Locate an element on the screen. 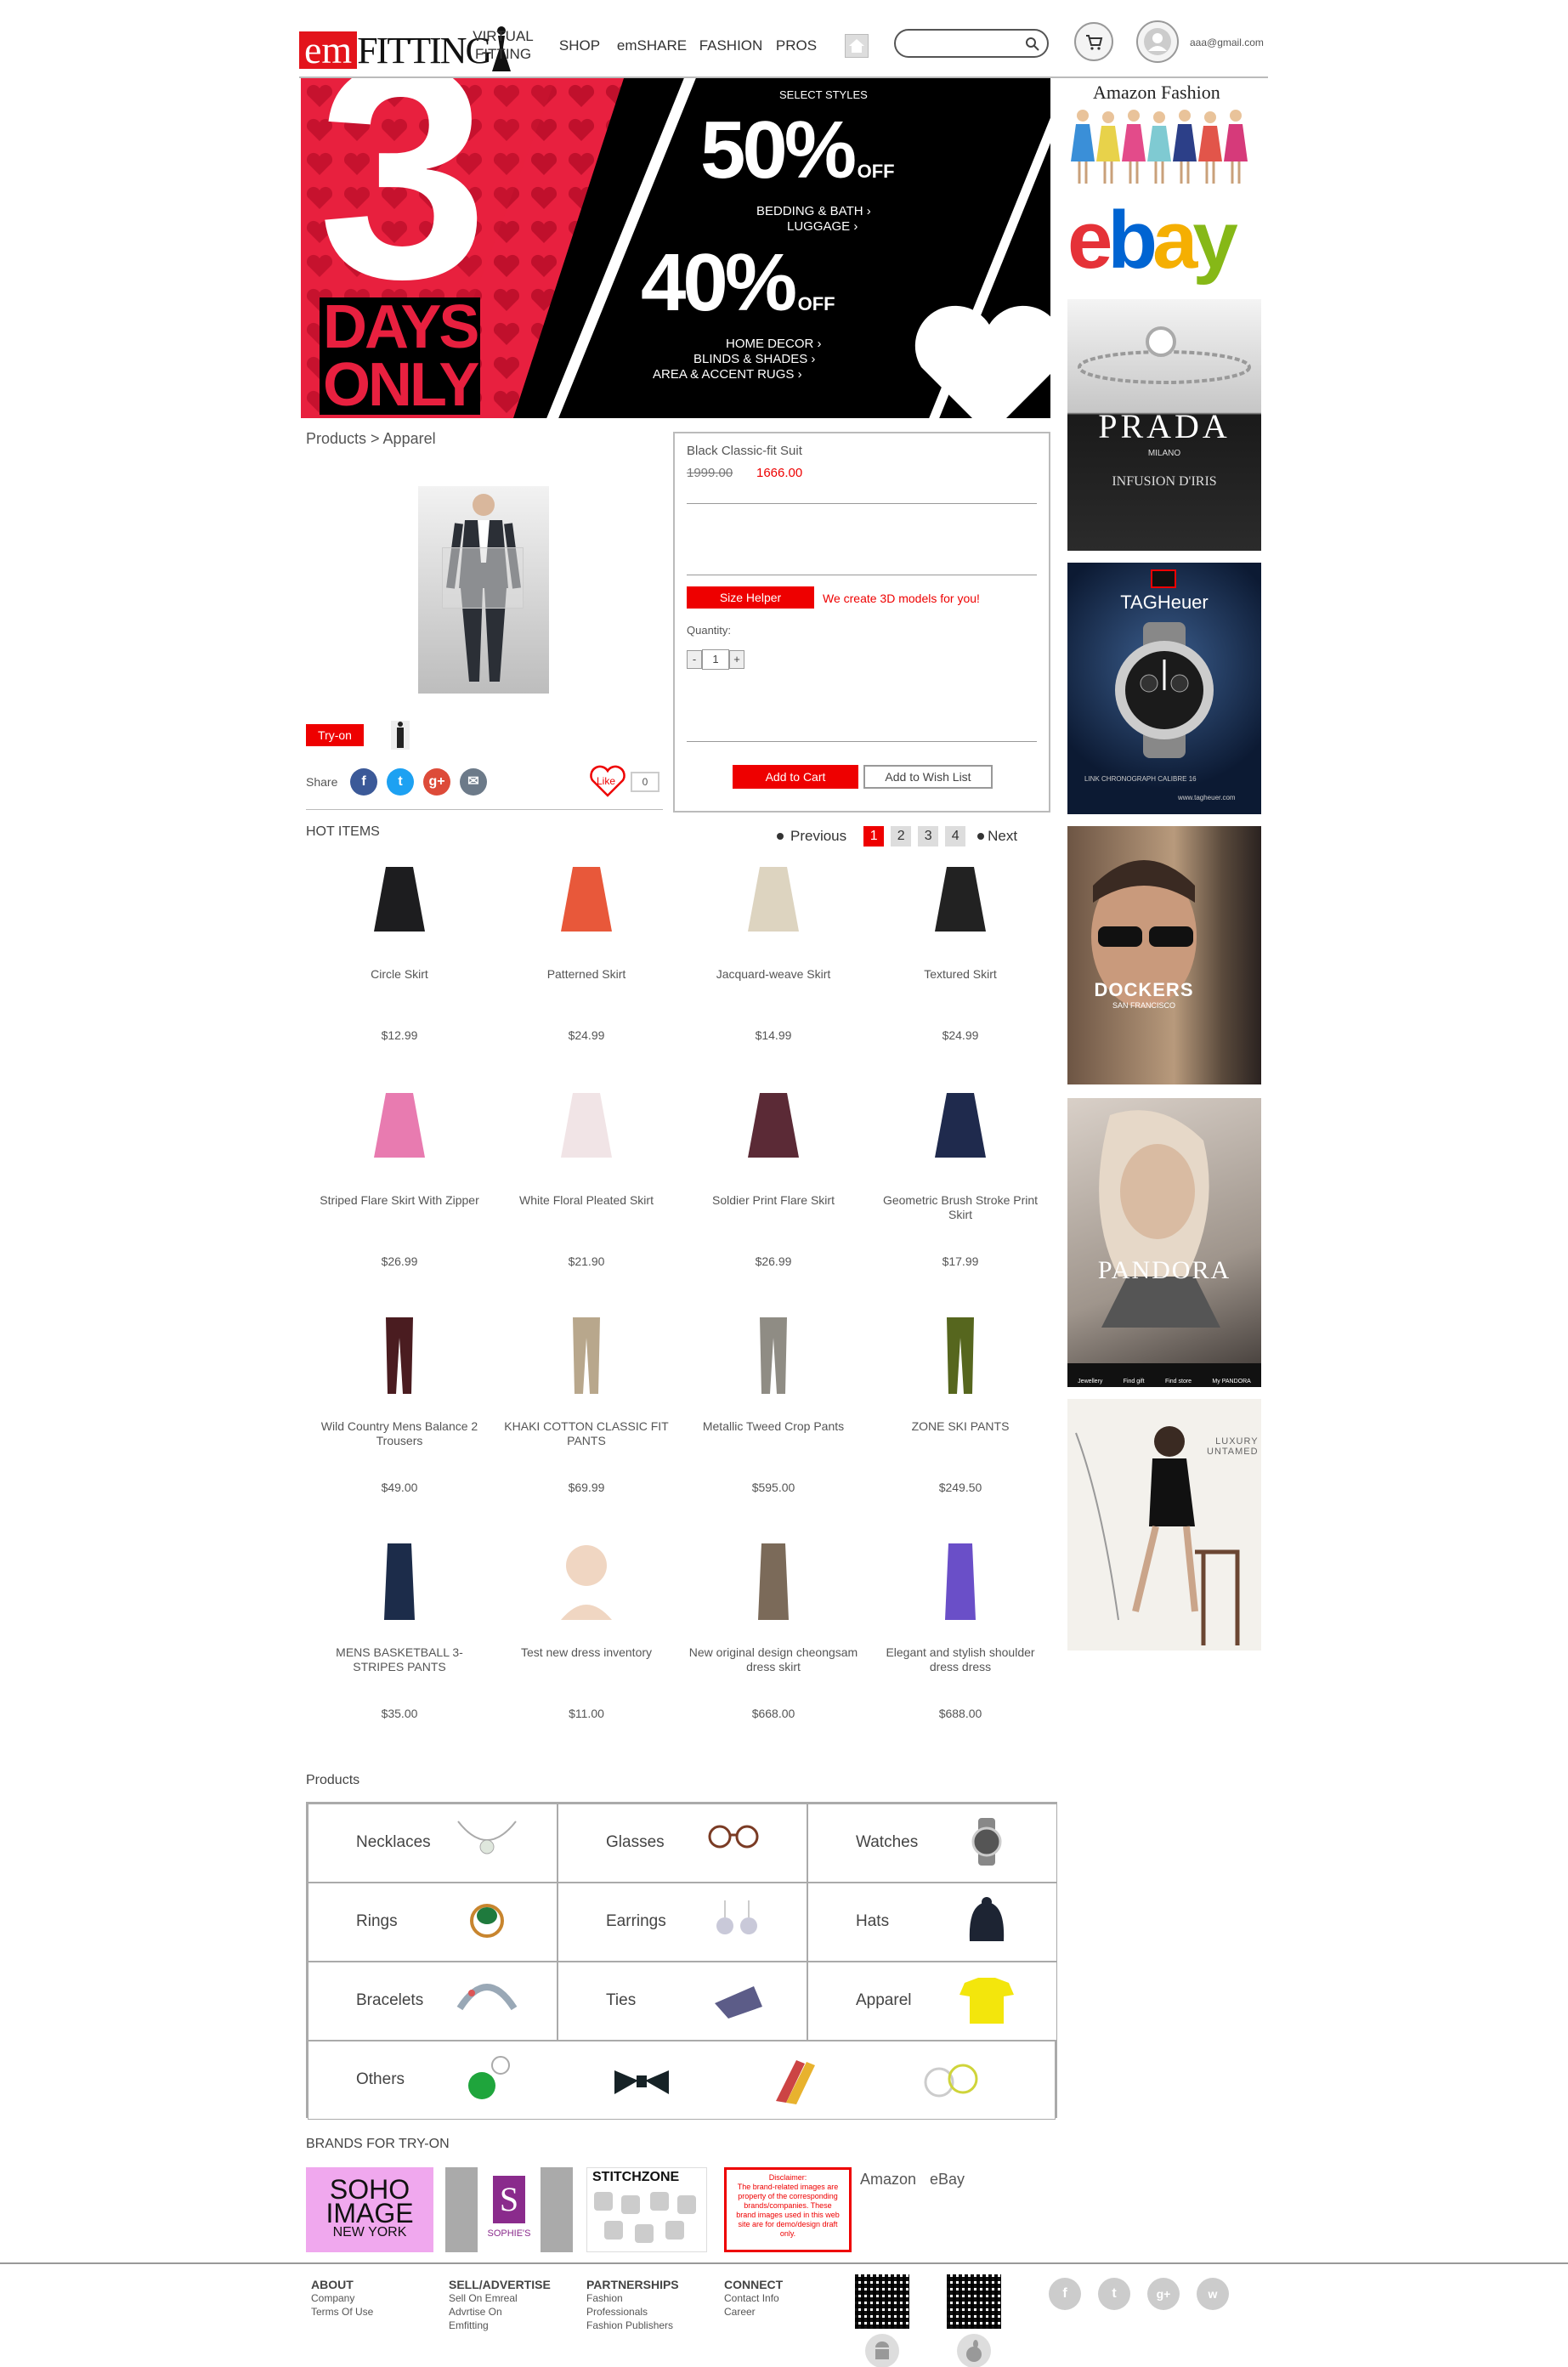 This screenshot has height=2367, width=1568. product-card: ZONE SKI PANTS $249.50 is located at coordinates (960, 1424).